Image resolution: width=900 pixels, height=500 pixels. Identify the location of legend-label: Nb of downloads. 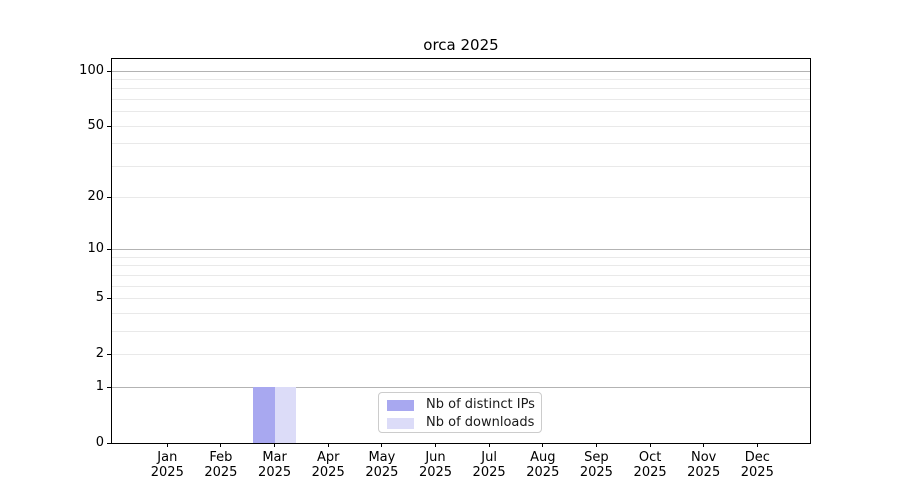
(480, 422).